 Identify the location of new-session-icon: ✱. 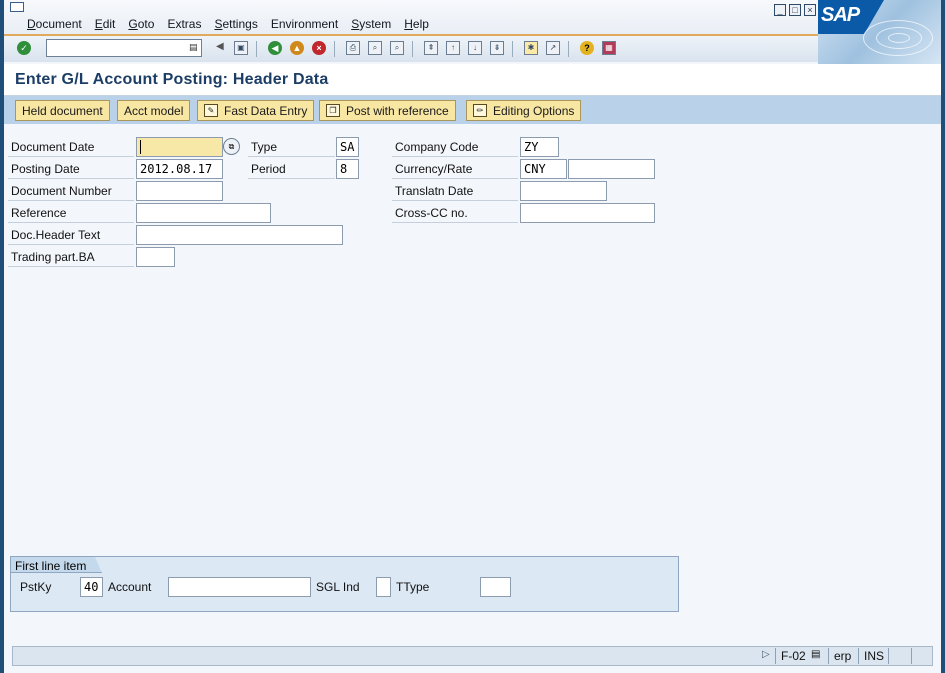
(531, 48).